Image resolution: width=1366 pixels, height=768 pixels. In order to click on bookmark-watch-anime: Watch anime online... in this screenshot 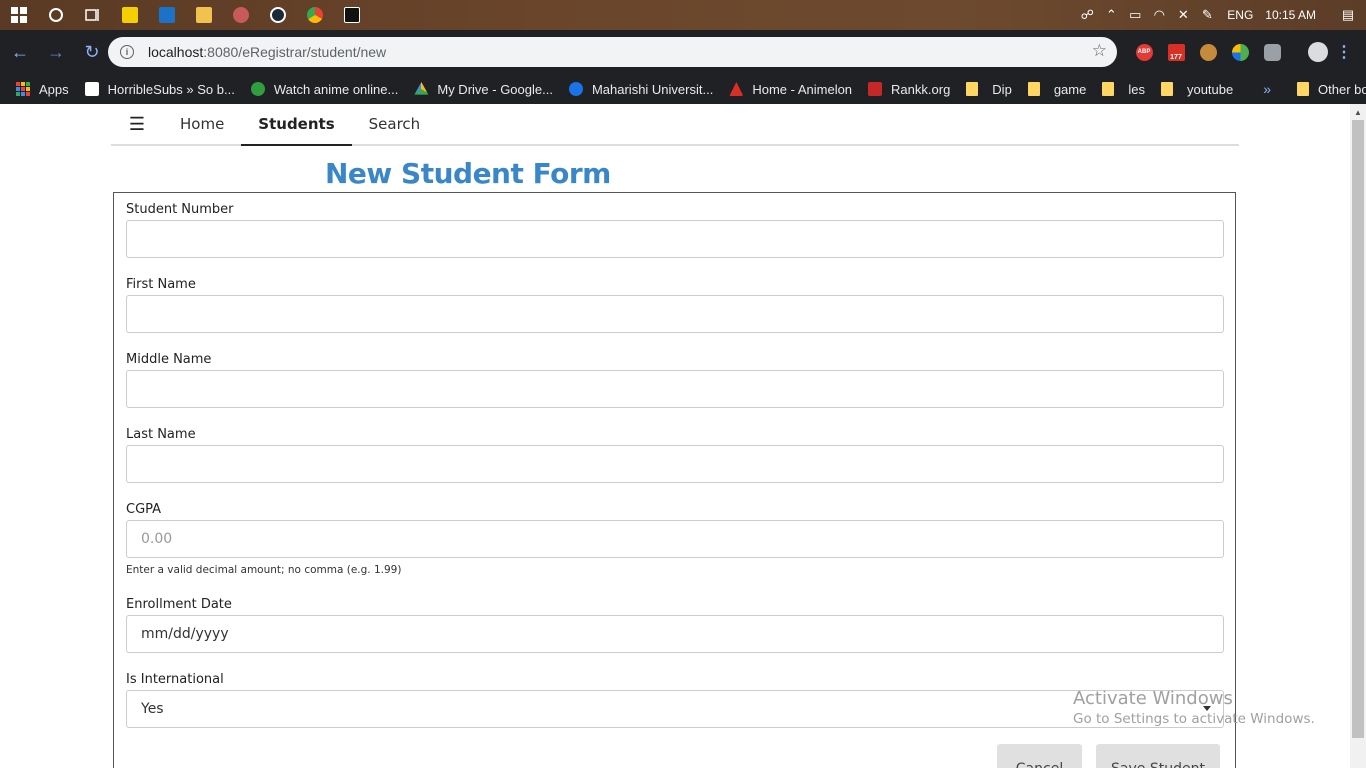, I will do `click(325, 89)`.